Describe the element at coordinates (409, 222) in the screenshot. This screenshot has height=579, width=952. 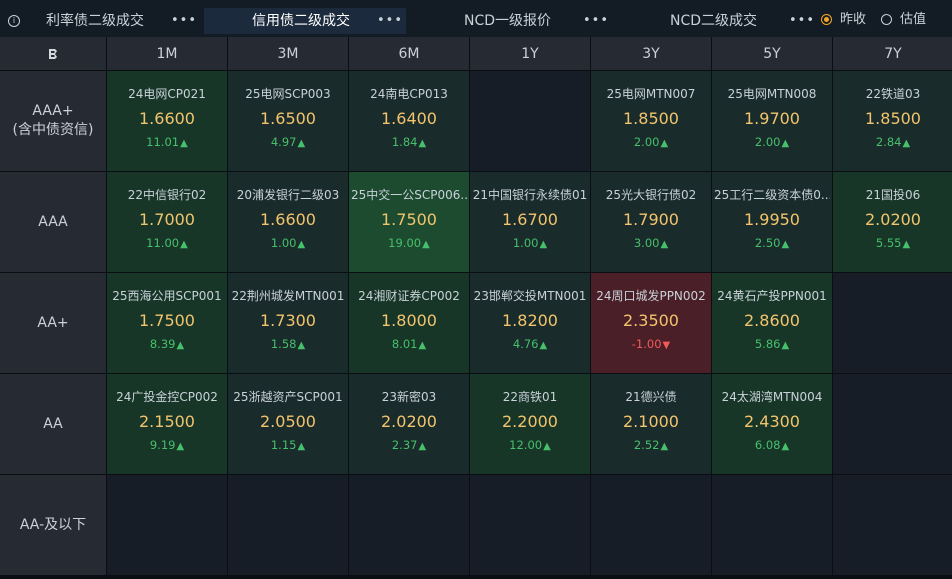
I see `bond-cell: 25中交一公SCP006... 1.7500 19.00▲` at that location.